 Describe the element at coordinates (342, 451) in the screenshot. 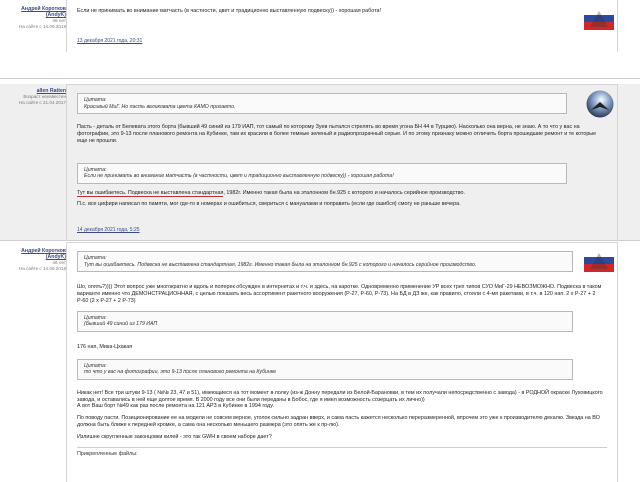

I see `attachments-label: Прикрепленные файлы:` at that location.